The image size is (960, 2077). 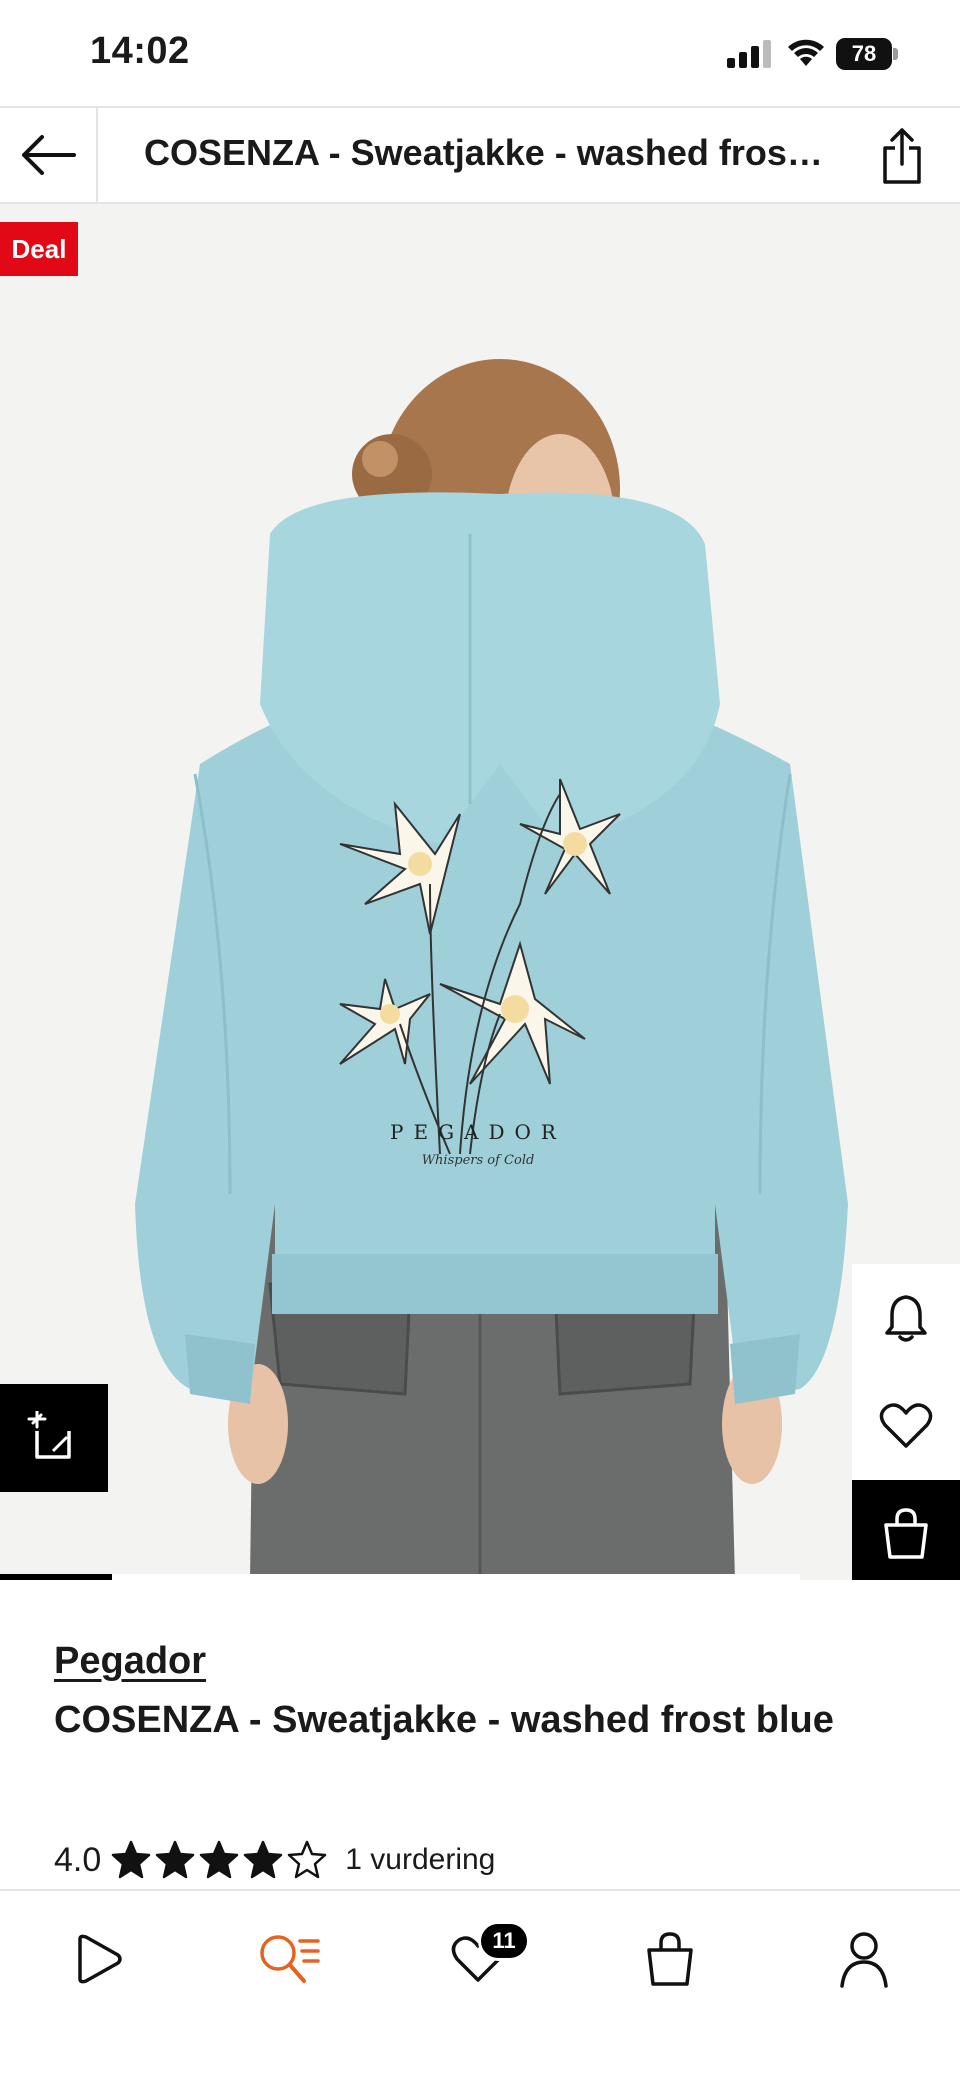 I want to click on add-to-bag-button, so click(x=906, y=1530).